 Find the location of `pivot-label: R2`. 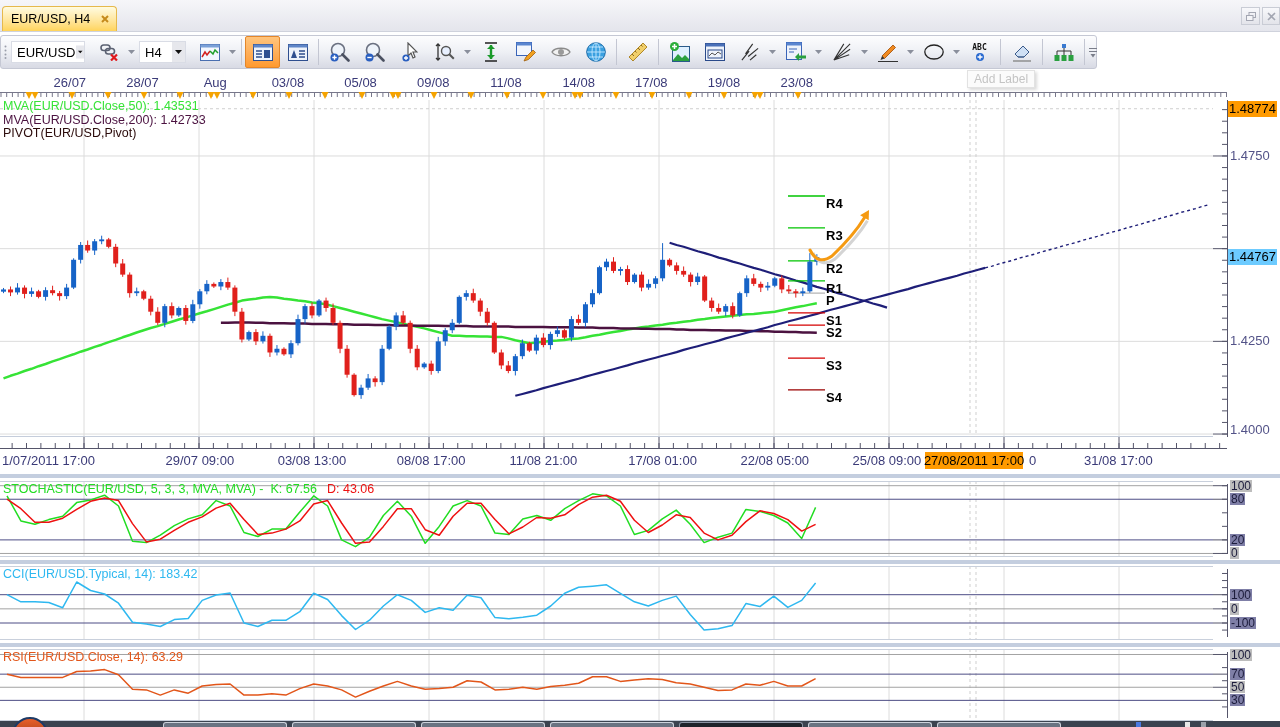

pivot-label: R2 is located at coordinates (834, 268).